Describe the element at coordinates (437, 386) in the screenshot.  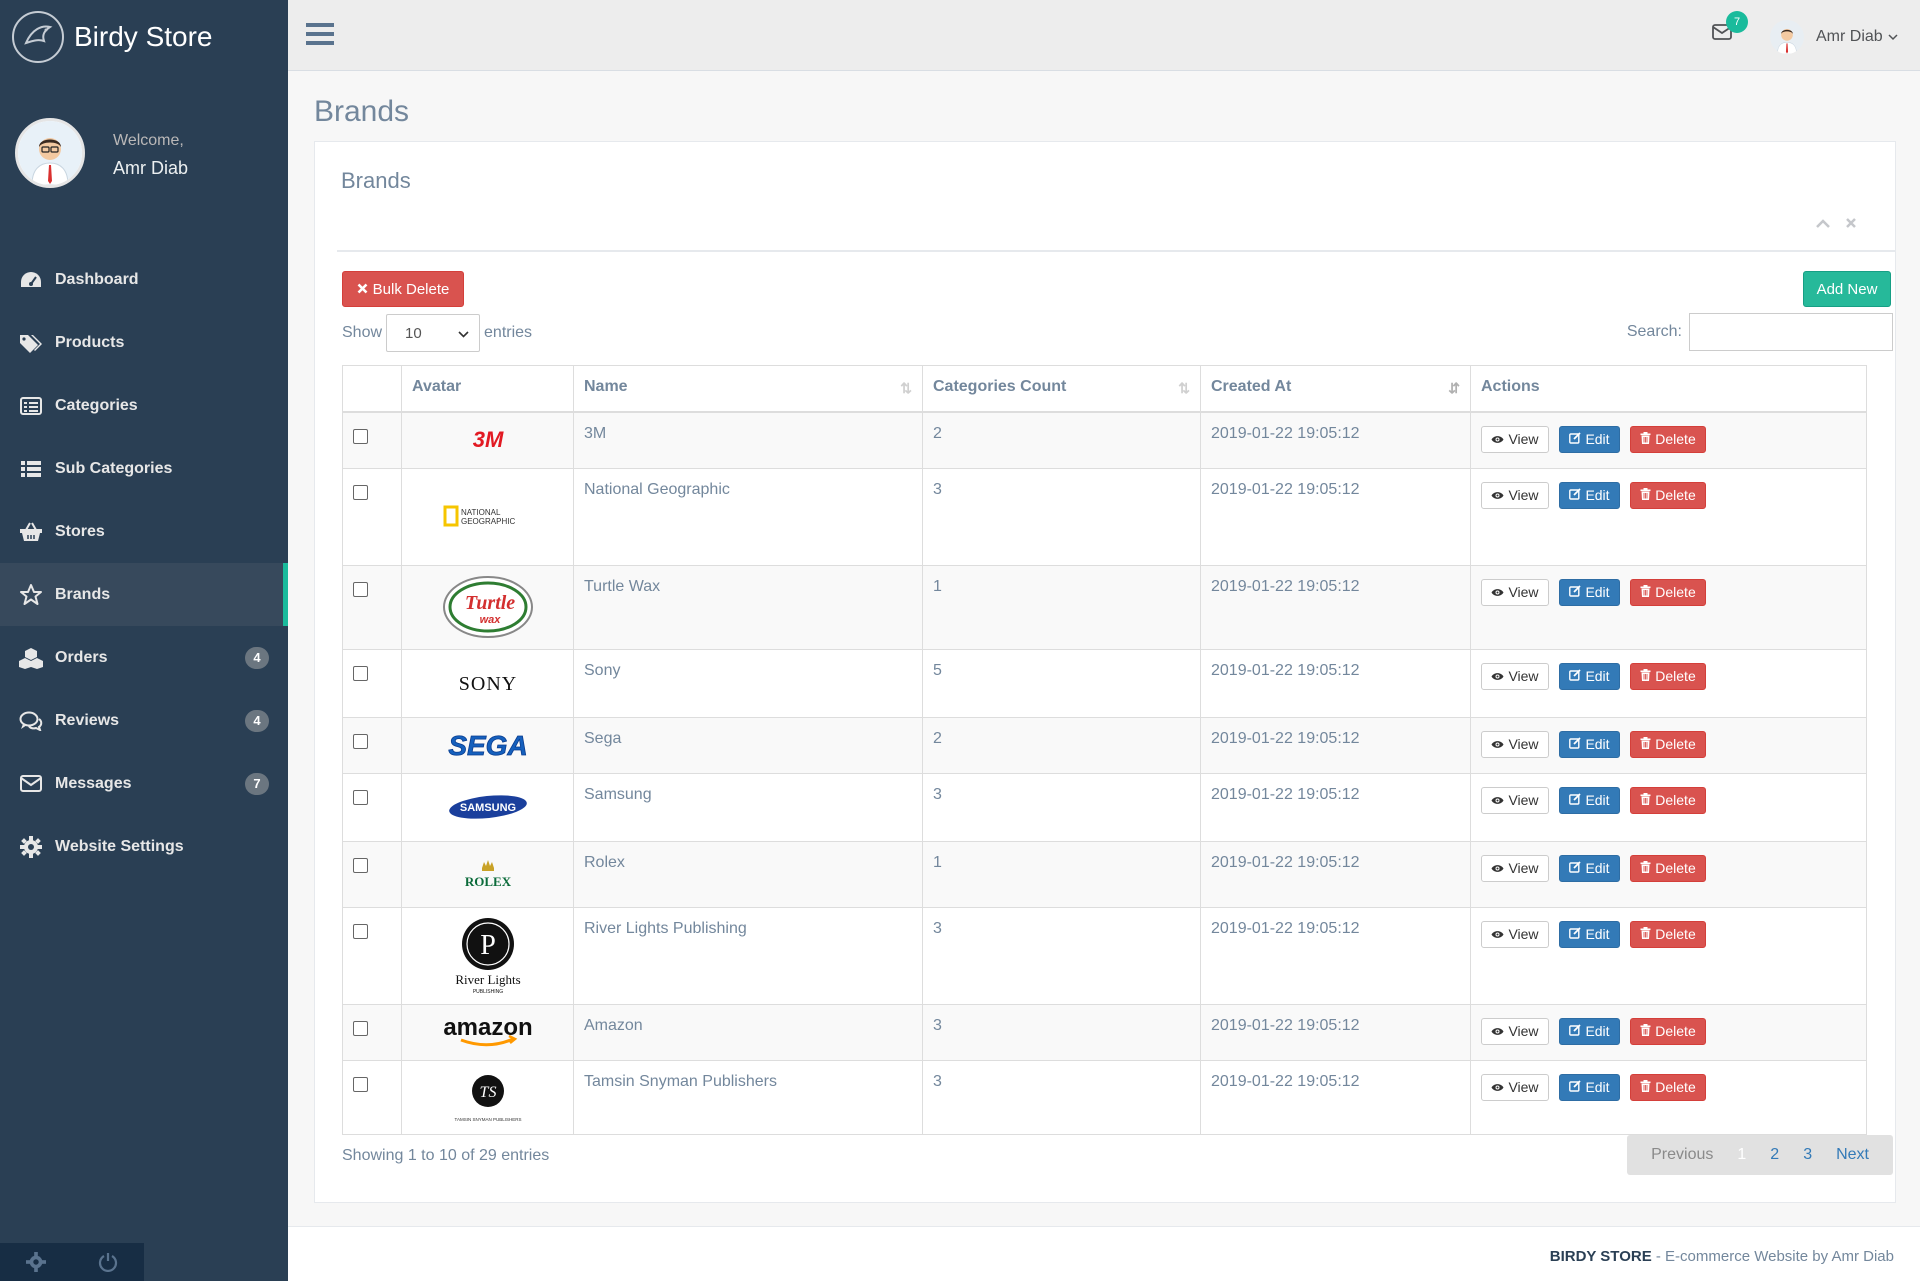
I see `column-label: Avatar` at that location.